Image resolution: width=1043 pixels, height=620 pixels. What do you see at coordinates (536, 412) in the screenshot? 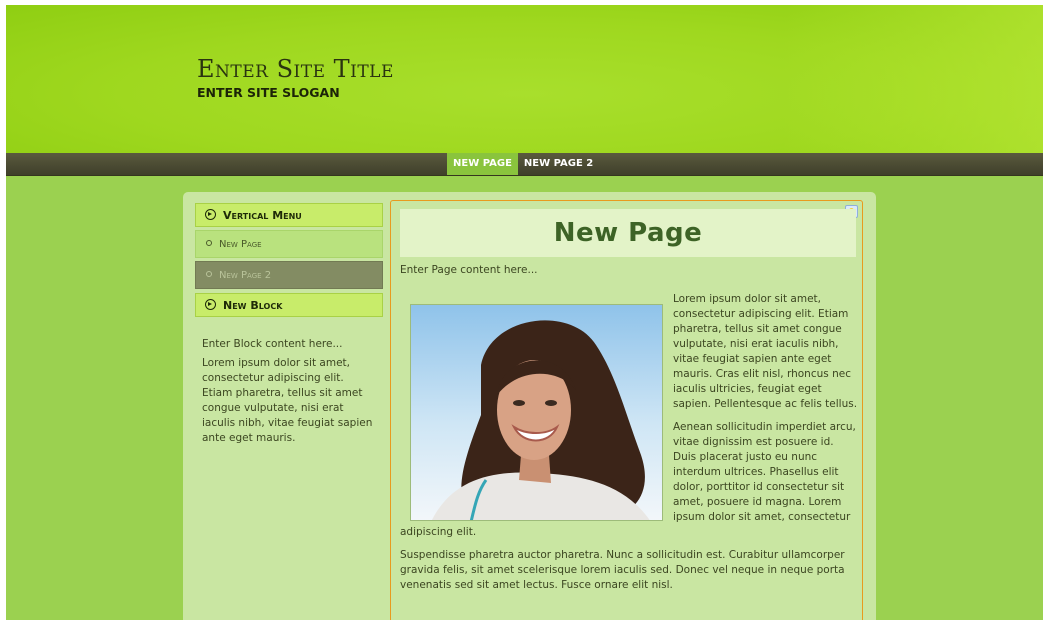
I see `woman-photo` at bounding box center [536, 412].